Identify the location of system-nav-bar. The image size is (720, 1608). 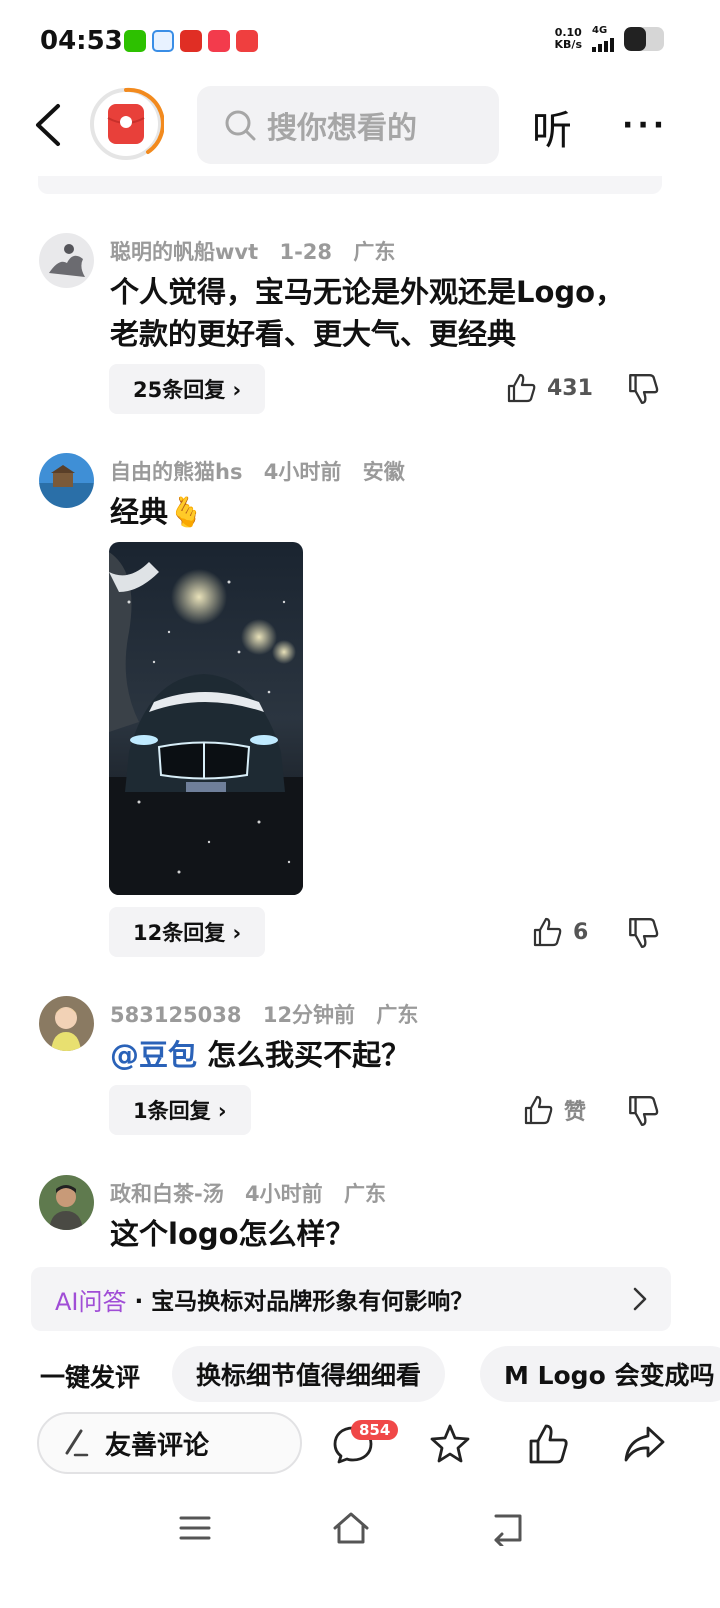
(360, 1530).